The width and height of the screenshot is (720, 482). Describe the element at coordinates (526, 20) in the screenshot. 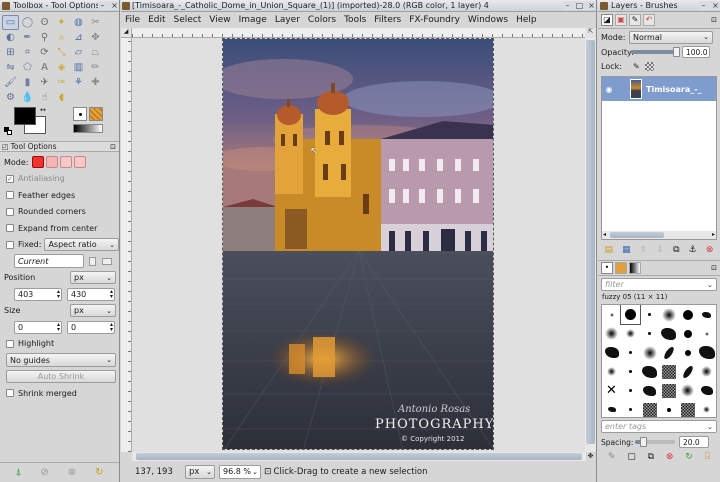

I see `menu-help: Help` at that location.